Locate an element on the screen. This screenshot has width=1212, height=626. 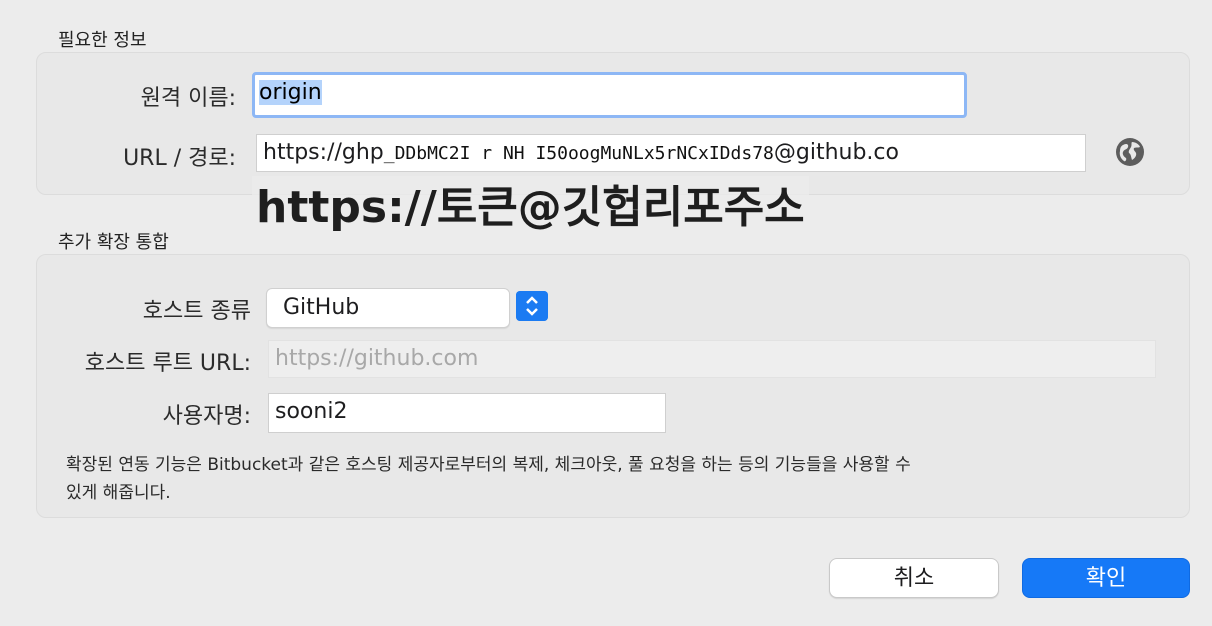
required-info-title: 필요한 정보 is located at coordinates (102, 40).